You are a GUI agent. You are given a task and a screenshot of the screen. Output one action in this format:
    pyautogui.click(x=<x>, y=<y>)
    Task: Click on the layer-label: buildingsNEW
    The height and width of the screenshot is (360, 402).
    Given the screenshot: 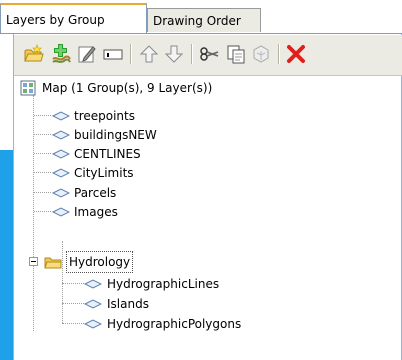 What is the action you would take?
    pyautogui.click(x=115, y=135)
    